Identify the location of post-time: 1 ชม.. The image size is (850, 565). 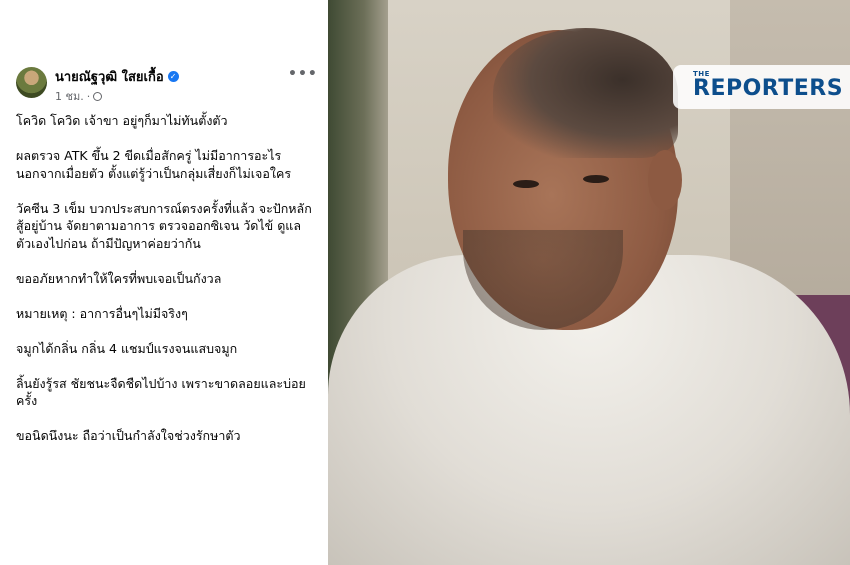
(69, 96).